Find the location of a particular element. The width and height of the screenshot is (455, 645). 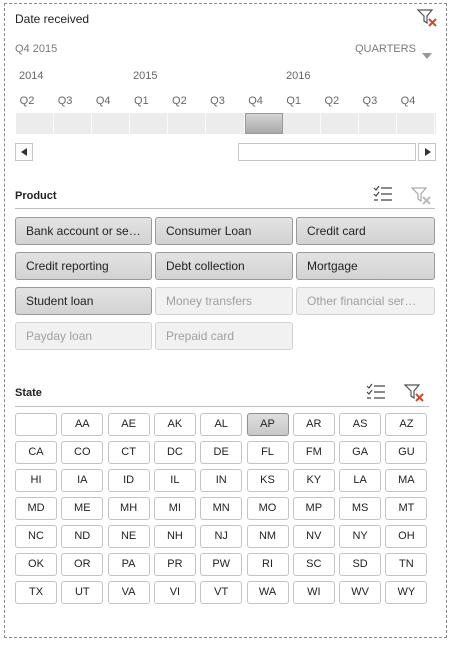

product-slicer-item: Payday loan is located at coordinates (83, 336).